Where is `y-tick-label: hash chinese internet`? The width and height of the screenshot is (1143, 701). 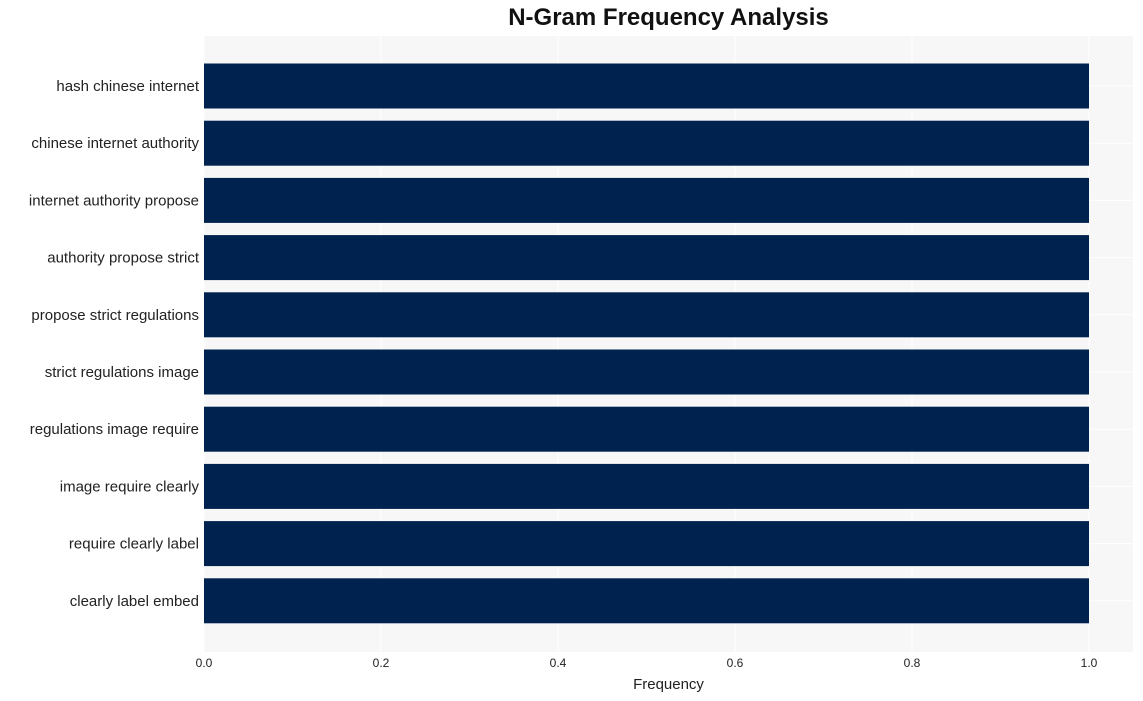 y-tick-label: hash chinese internet is located at coordinates (127, 86).